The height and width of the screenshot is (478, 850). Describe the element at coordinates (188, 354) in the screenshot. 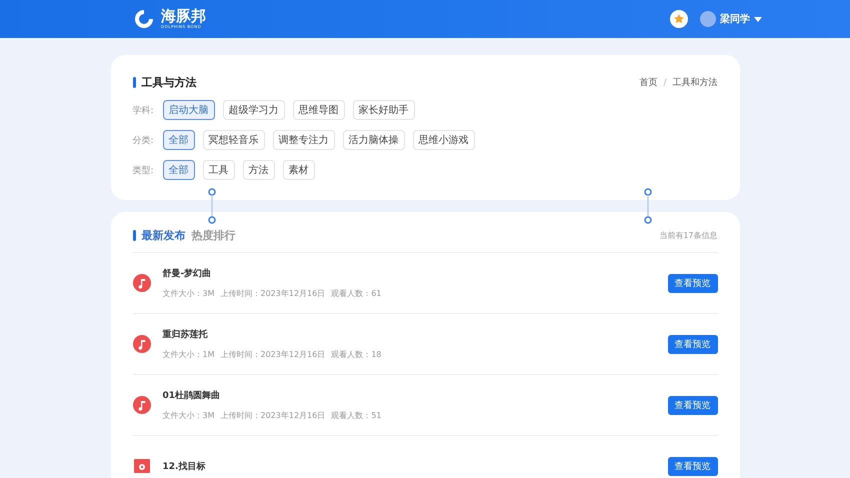

I see `file-size: 文件大小：1M` at that location.